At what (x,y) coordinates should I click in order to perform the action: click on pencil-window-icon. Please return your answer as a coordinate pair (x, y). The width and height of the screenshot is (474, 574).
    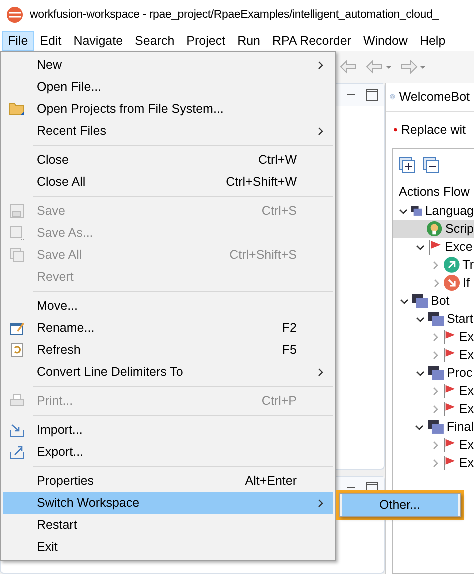
    Looking at the image, I should click on (17, 328).